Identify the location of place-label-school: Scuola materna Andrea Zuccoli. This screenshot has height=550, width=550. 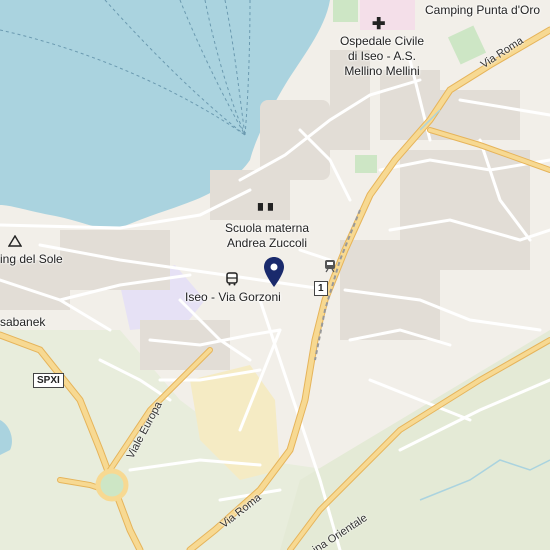
(267, 236).